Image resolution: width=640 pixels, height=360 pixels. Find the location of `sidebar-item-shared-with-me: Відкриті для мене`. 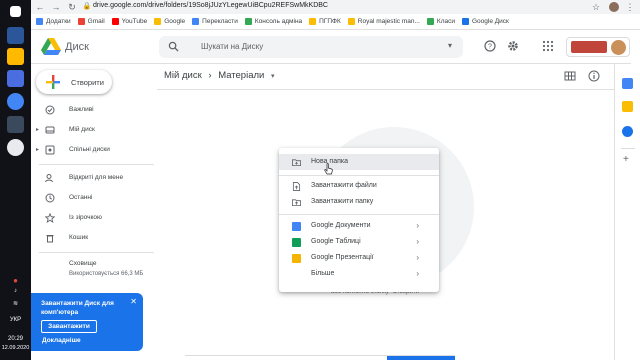

sidebar-item-shared-with-me: Відкриті для мене is located at coordinates (94, 178).